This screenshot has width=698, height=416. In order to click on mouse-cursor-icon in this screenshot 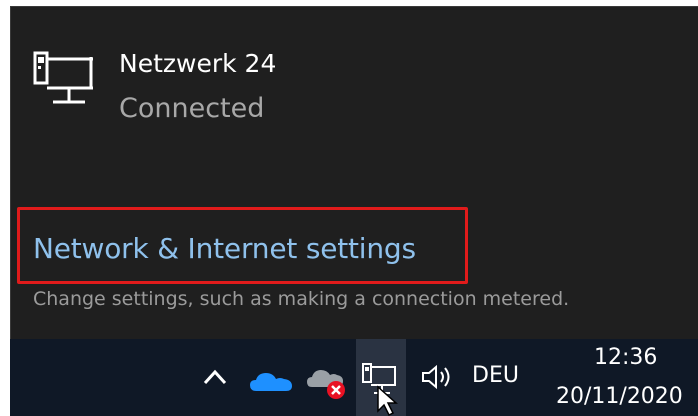, I will do `click(387, 400)`.